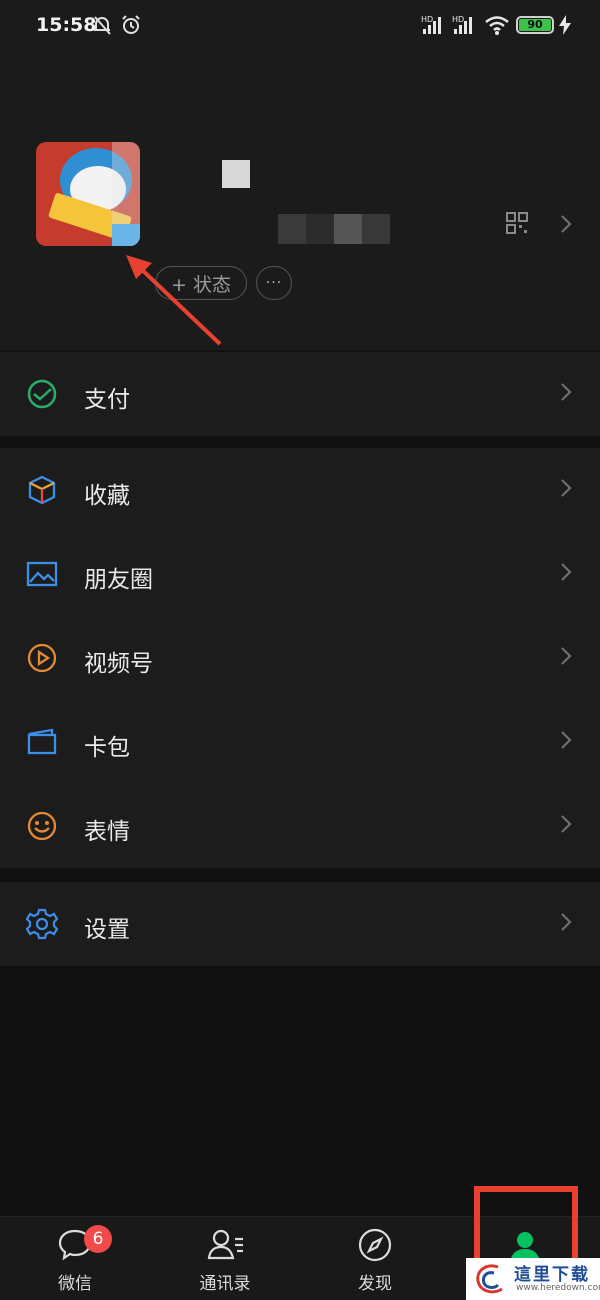  I want to click on menu-item-pay: 支付, so click(300, 394).